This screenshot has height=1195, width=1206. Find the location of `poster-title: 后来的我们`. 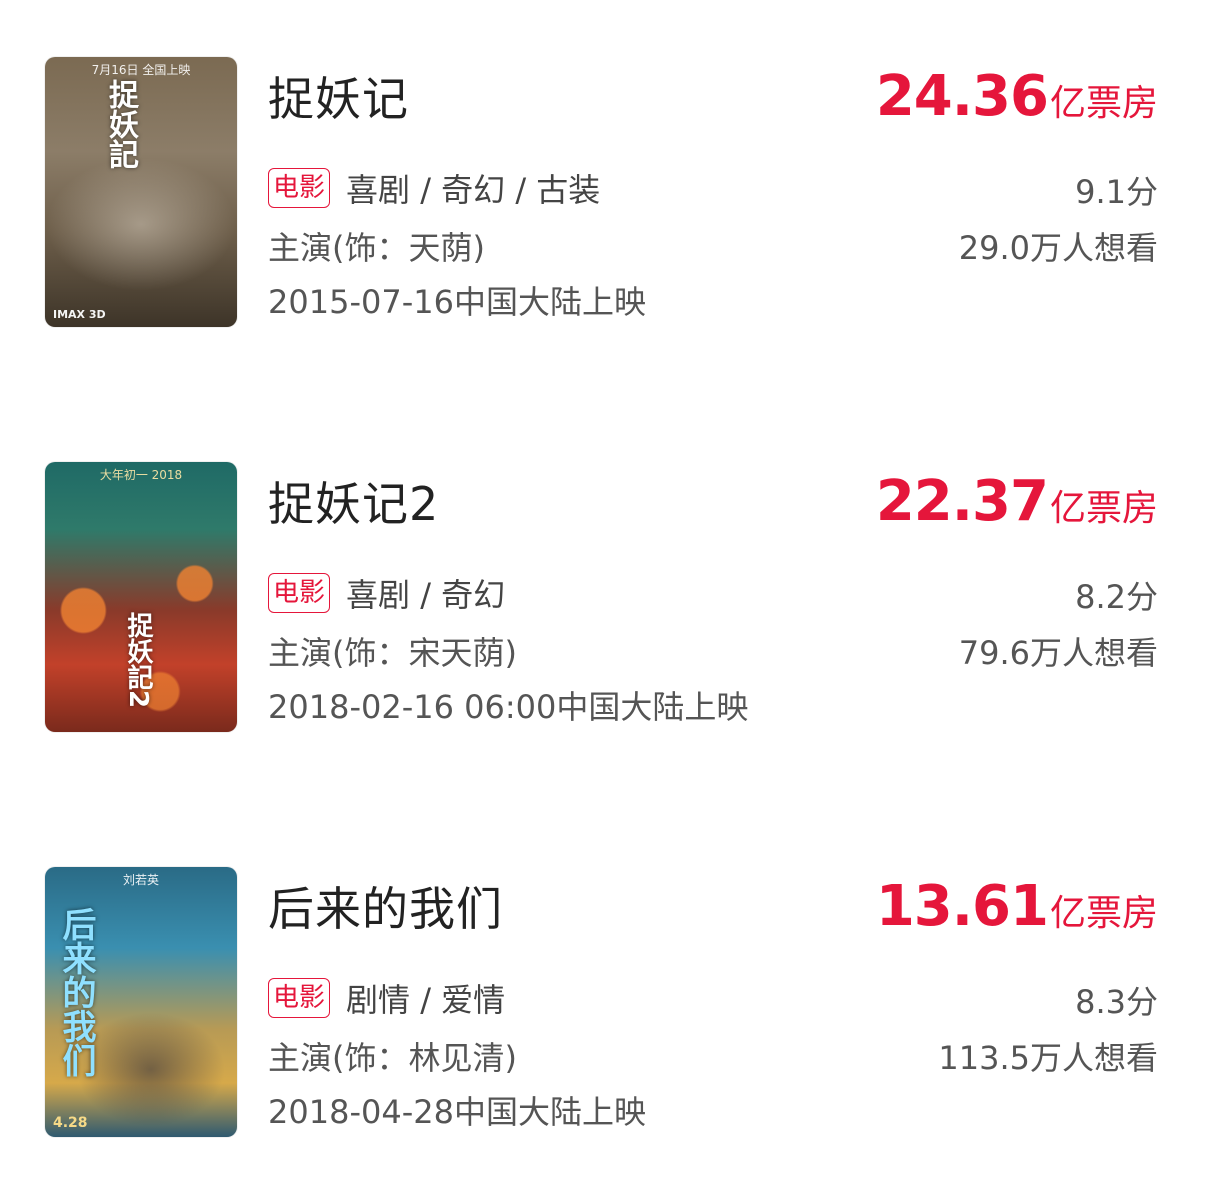

poster-title: 后来的我们 is located at coordinates (76, 992).